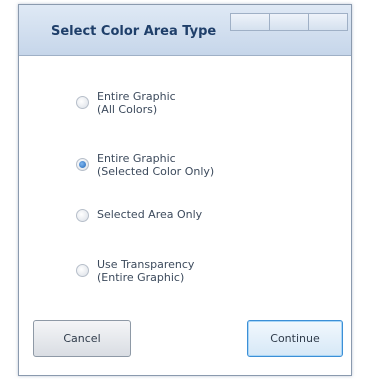  I want to click on option-entire-graphic-all-colors: Entire Graphic (All Colors), so click(126, 103).